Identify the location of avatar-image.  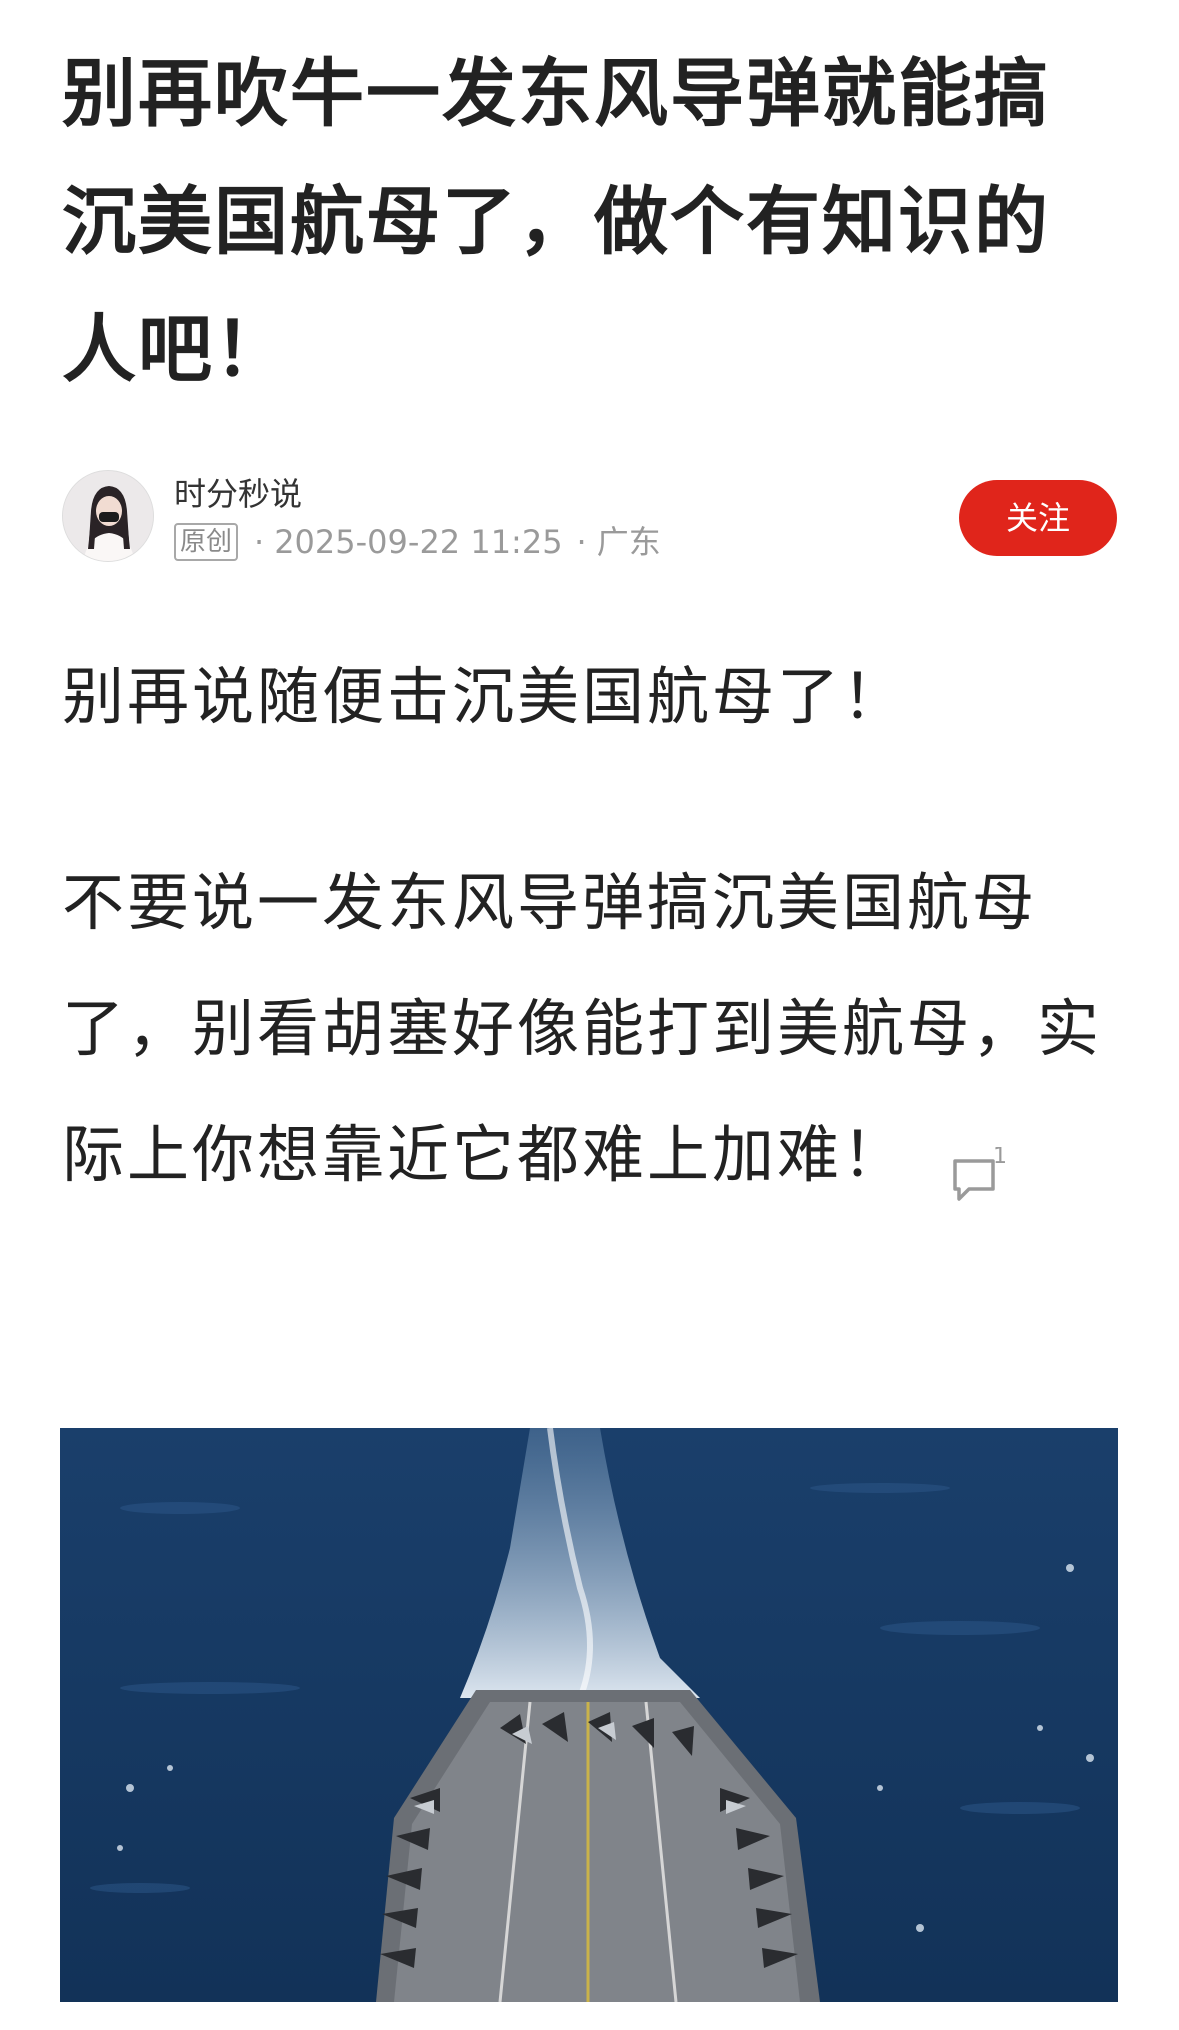
(108, 516).